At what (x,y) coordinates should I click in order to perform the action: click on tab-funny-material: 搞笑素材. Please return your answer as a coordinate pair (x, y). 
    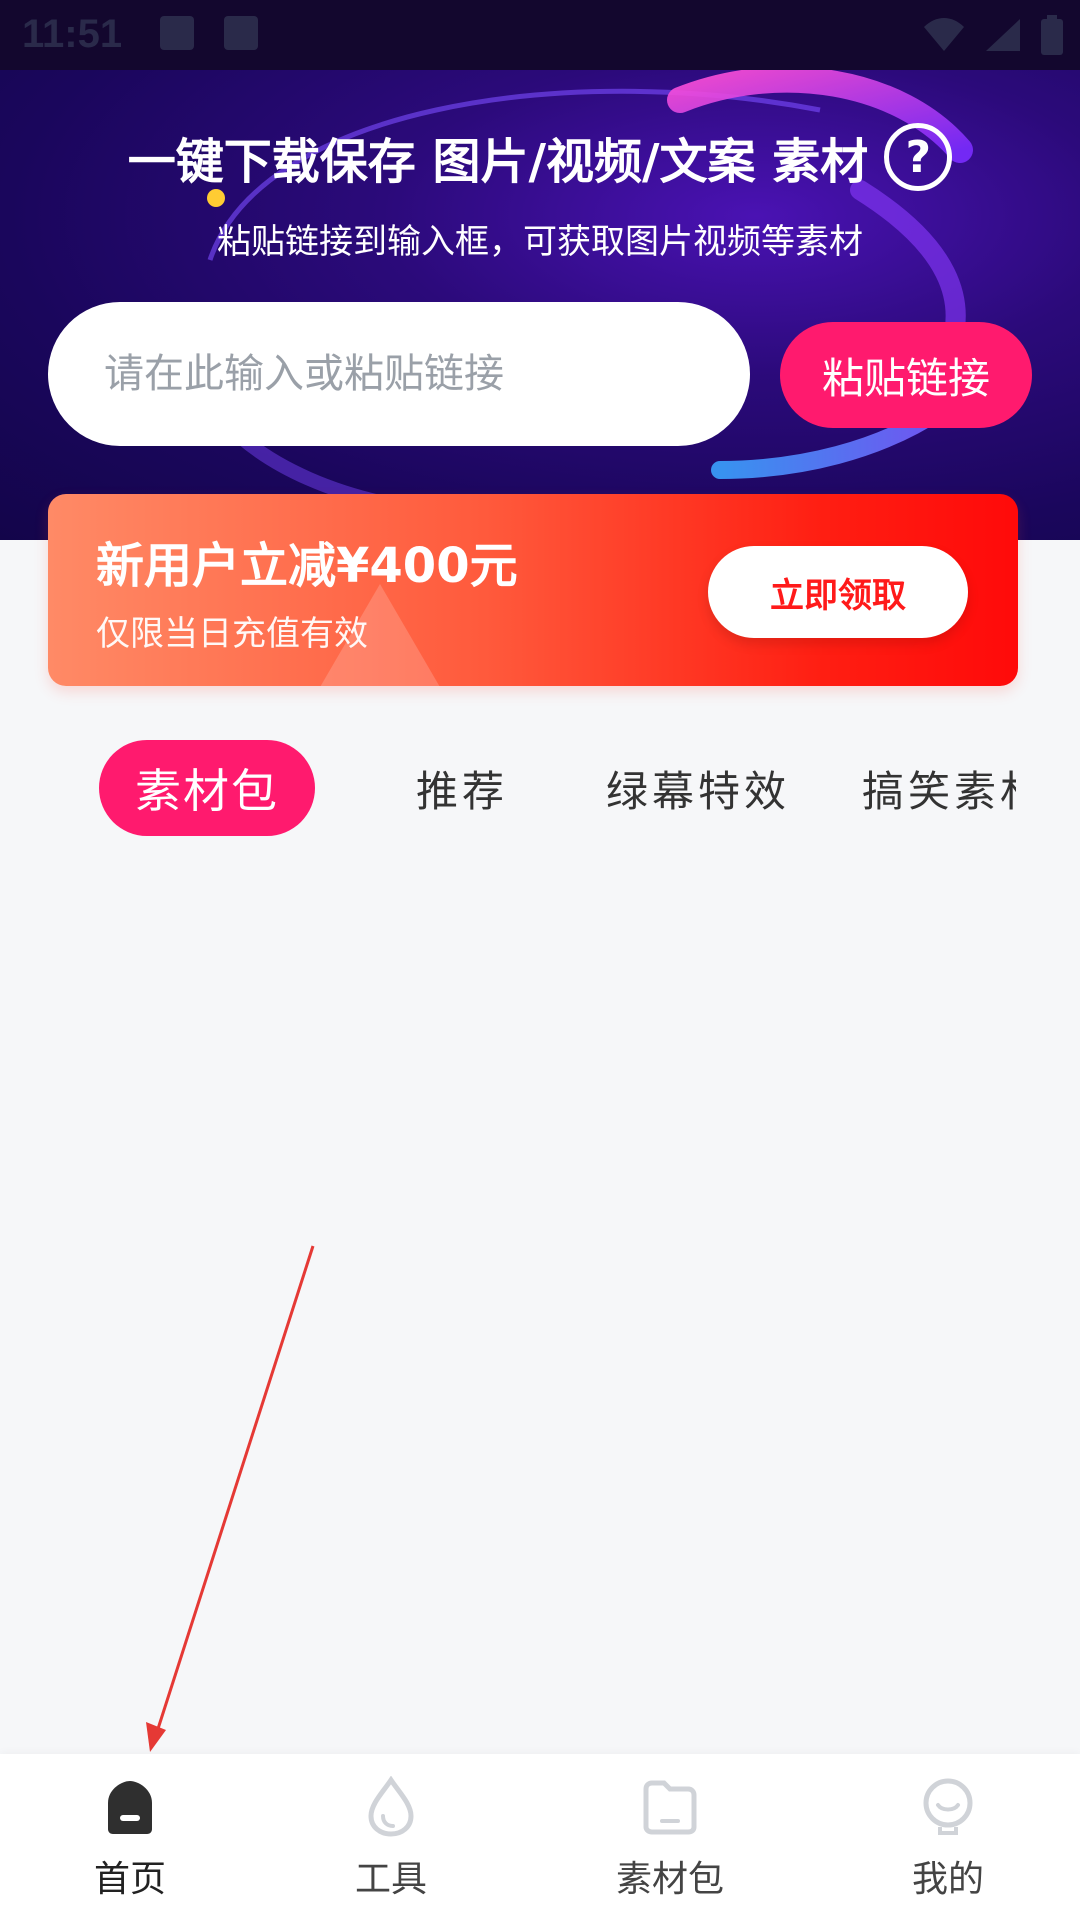
    Looking at the image, I should click on (939, 788).